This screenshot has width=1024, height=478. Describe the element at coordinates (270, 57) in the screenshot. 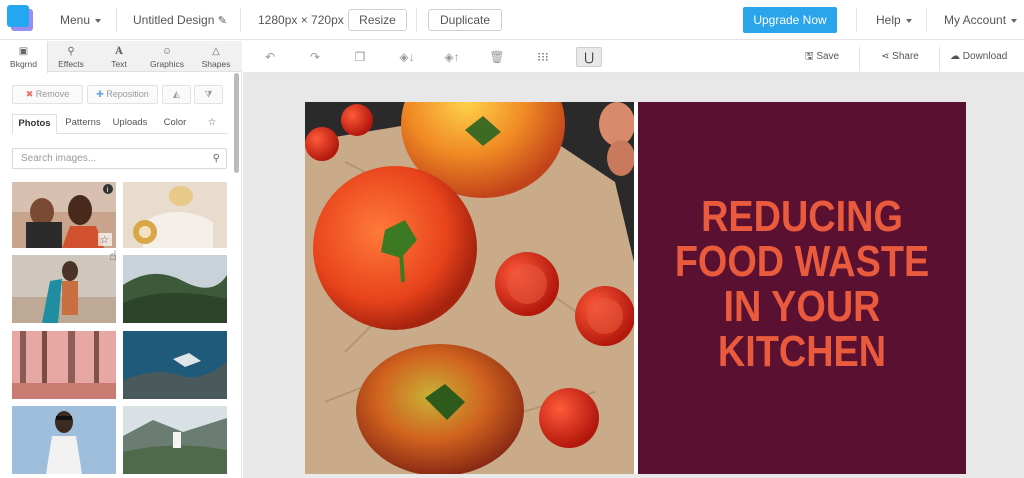

I see `undo-icon: ↶` at that location.